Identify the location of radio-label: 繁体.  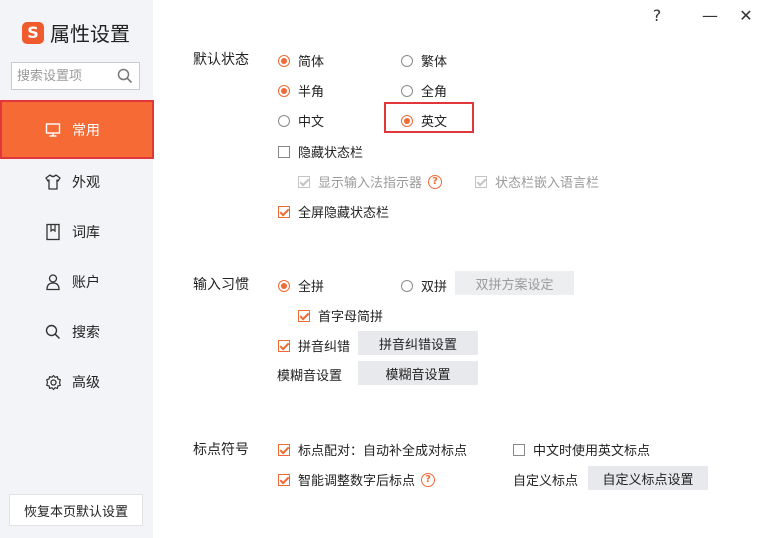
(434, 62).